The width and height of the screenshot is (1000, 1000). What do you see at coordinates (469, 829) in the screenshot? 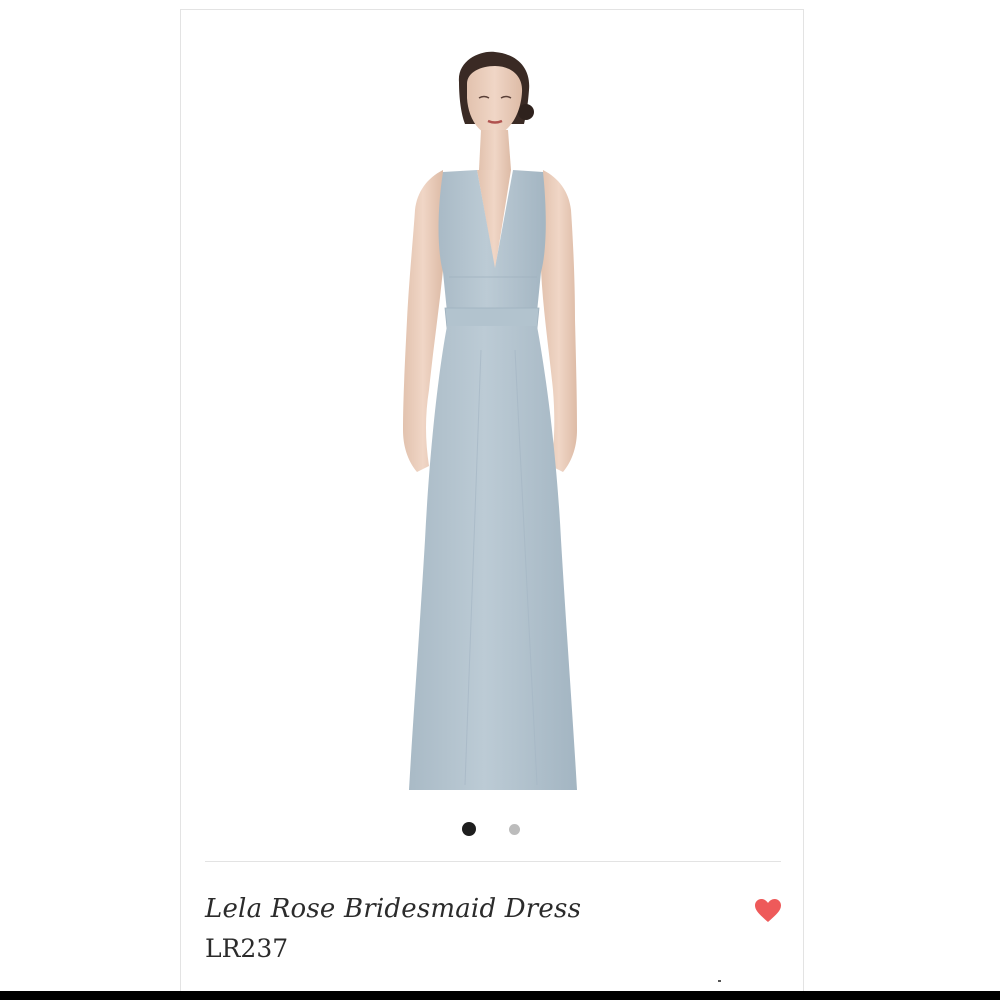
I see `pagination-dot-active` at bounding box center [469, 829].